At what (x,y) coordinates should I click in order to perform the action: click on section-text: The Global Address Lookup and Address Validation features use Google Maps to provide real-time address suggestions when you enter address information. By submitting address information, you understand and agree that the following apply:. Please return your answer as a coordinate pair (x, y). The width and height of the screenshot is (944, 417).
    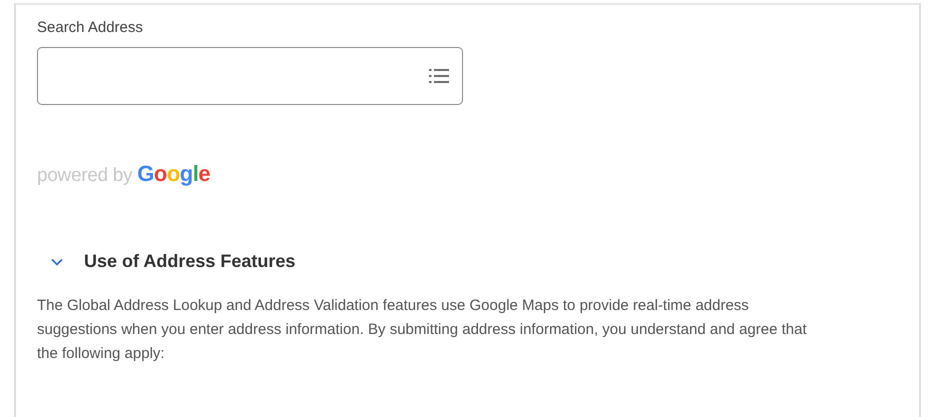
    Looking at the image, I should click on (422, 330).